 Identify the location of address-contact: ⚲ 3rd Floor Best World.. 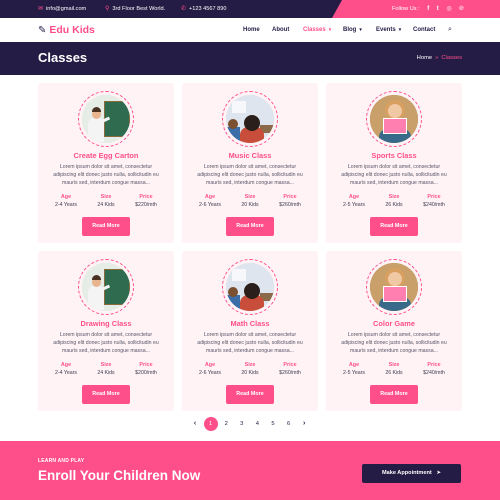
(135, 9).